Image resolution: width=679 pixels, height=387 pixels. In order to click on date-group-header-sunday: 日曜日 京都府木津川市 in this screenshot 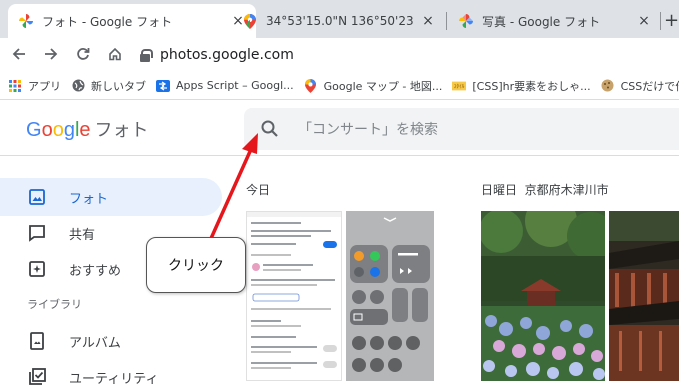, I will do `click(545, 189)`.